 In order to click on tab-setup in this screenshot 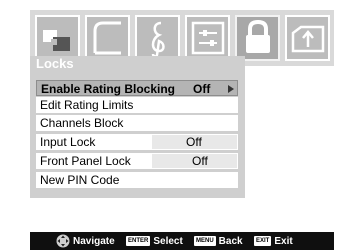, I will do `click(207, 38)`.